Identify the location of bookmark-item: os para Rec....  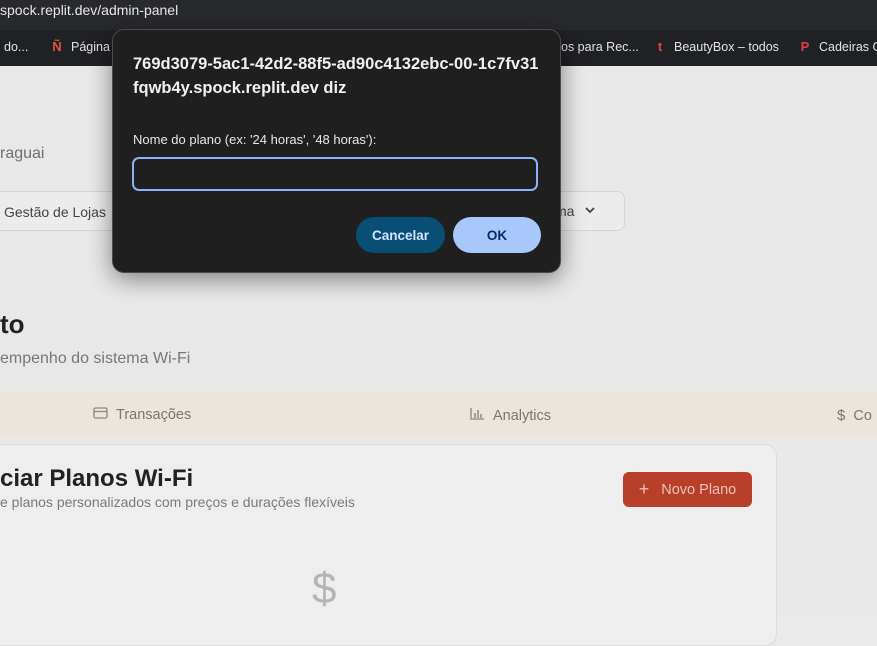
(600, 47).